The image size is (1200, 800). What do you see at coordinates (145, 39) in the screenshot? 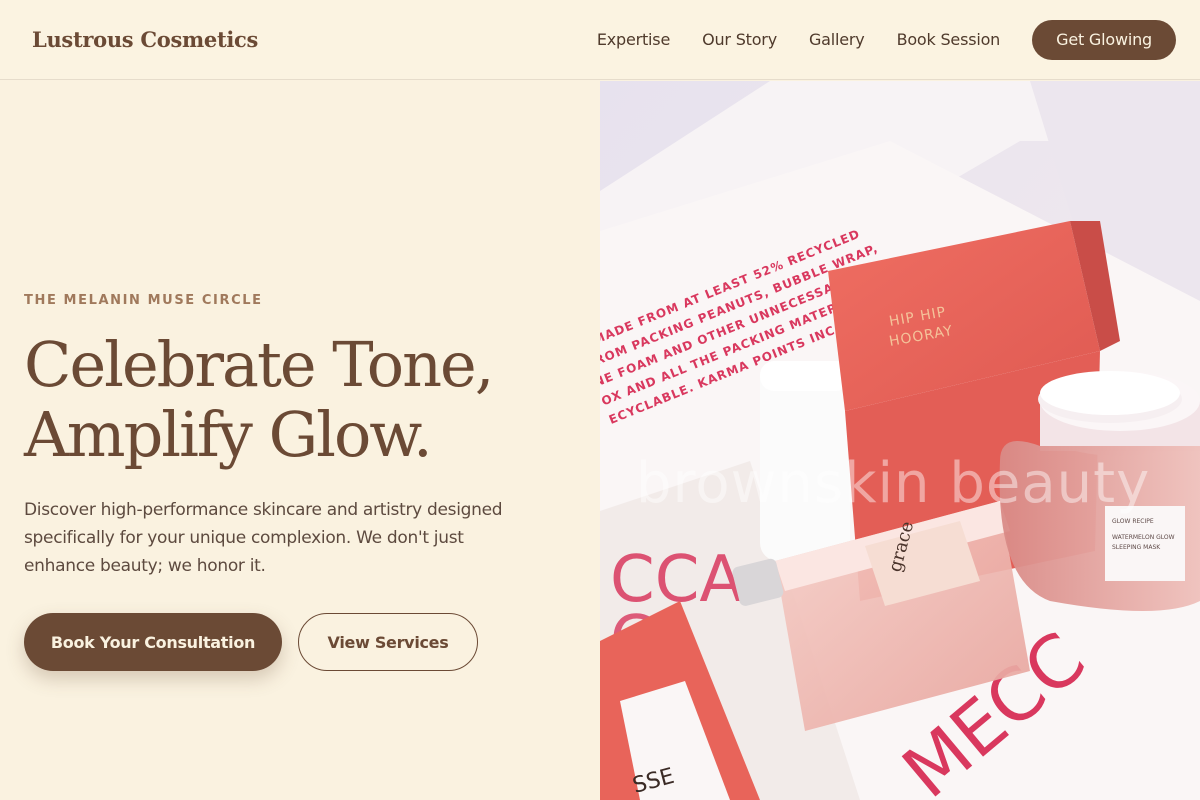
I see `brand-logo: Lustrous Cosmetics` at bounding box center [145, 39].